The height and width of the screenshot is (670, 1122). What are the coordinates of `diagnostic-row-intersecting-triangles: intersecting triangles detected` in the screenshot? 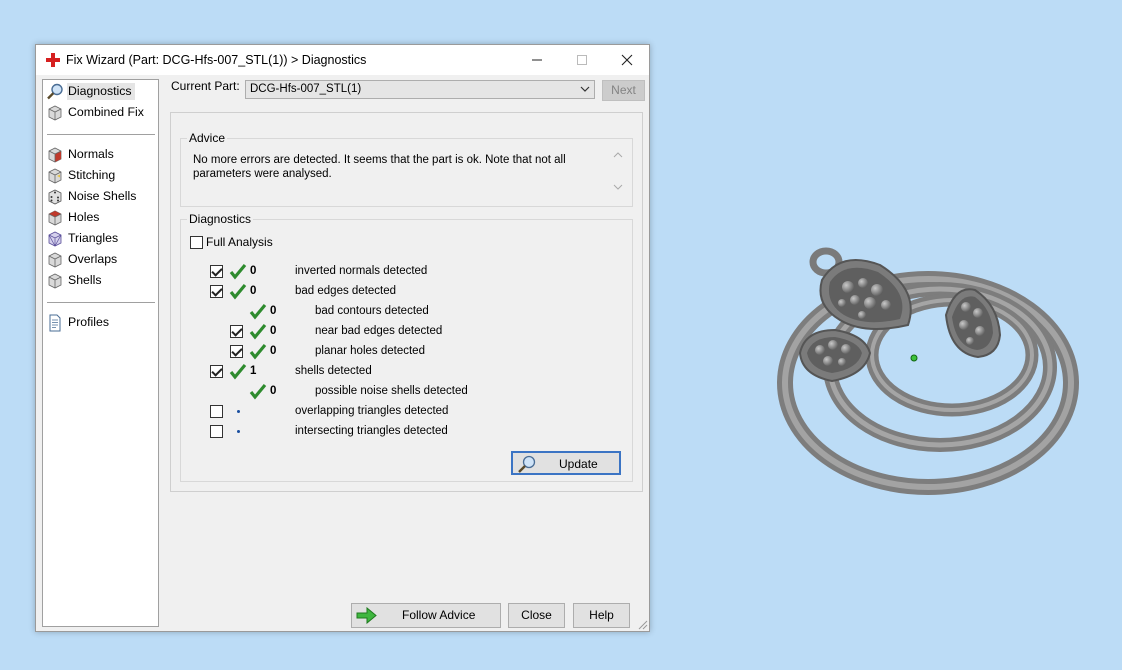 It's located at (401, 432).